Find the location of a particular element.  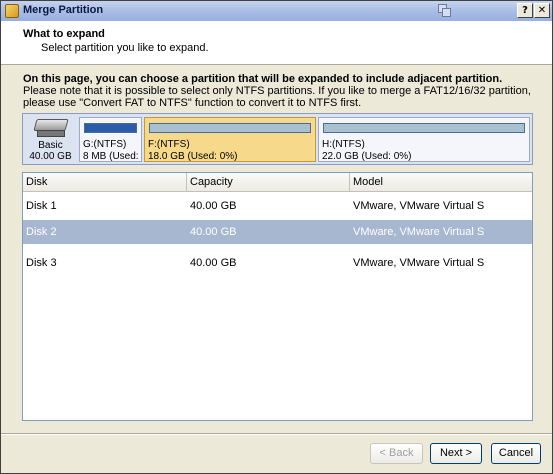

partition-g: G:(NTFS) 8 MB (Used: 3 is located at coordinates (110, 139).